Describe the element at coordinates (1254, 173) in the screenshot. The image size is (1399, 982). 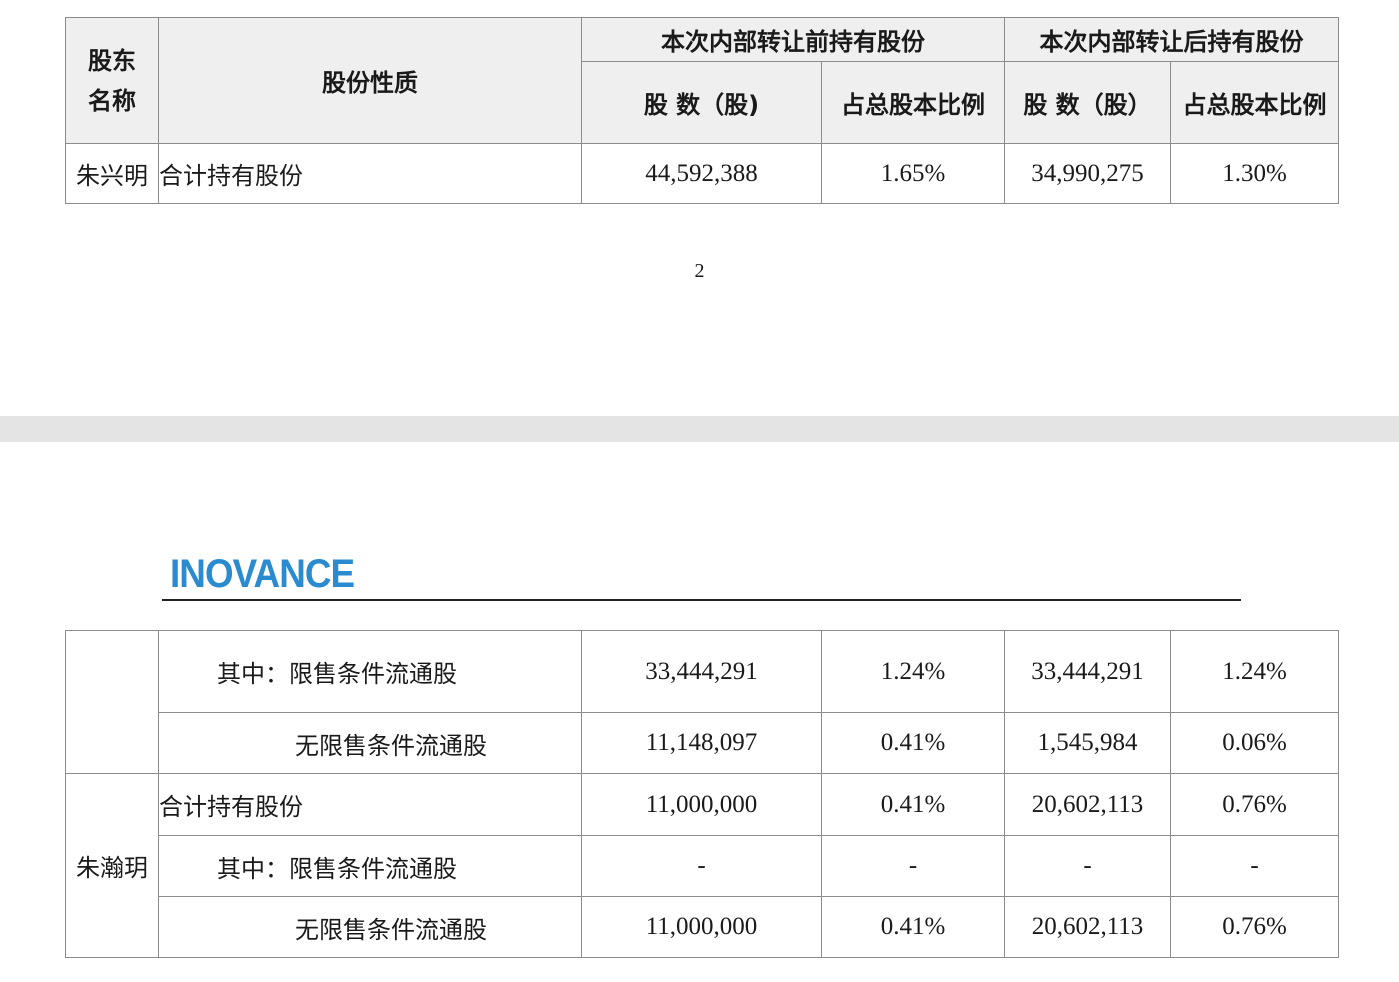
I see `cell-ratio-after: 1.30%` at that location.